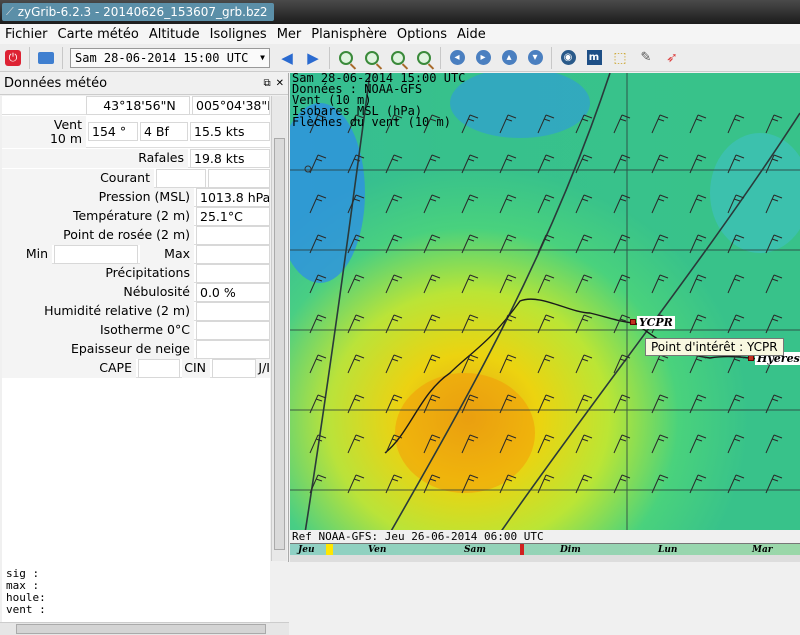  What do you see at coordinates (233, 235) in the screenshot?
I see `dewpoint-value` at bounding box center [233, 235].